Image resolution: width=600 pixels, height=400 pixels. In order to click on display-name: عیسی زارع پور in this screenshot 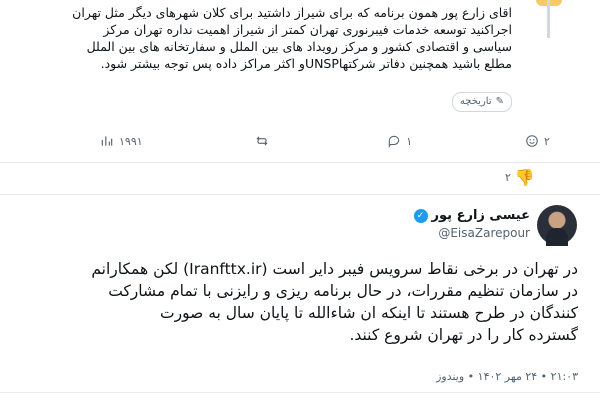, I will do `click(481, 215)`.